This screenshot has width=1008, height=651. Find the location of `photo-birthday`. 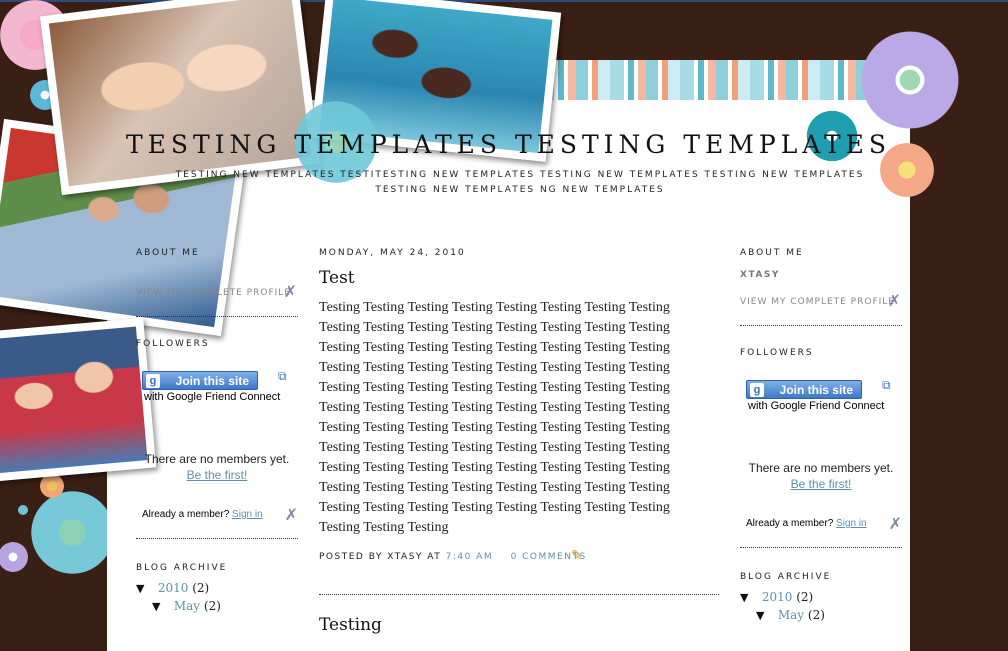

photo-birthday is located at coordinates (180, 98).